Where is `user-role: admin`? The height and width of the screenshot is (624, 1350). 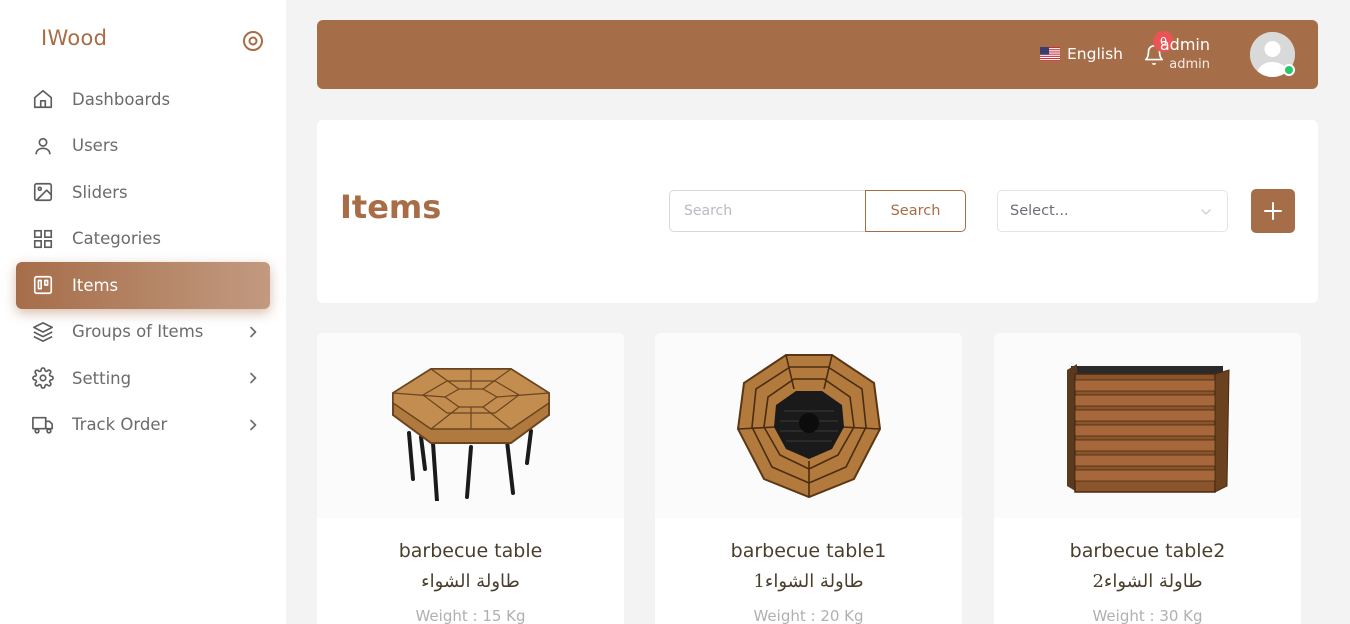
user-role: admin is located at coordinates (1189, 64).